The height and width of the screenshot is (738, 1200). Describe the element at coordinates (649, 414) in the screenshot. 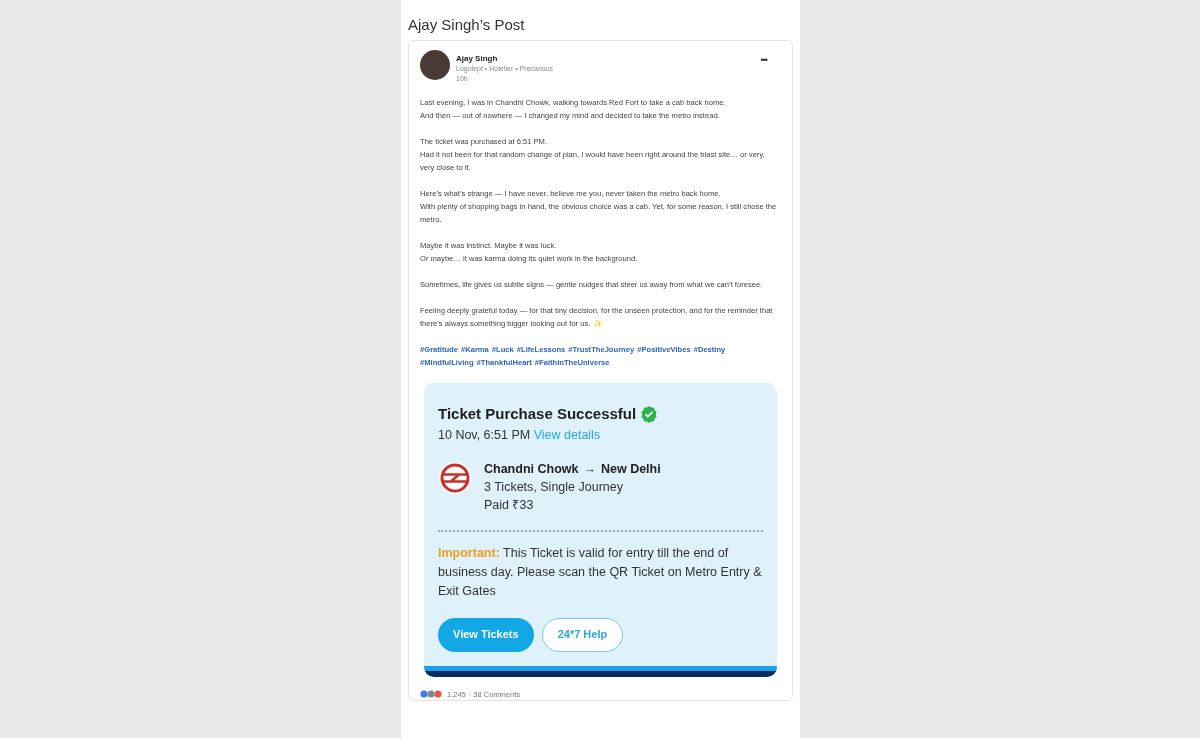

I see `verified-check-icon` at that location.